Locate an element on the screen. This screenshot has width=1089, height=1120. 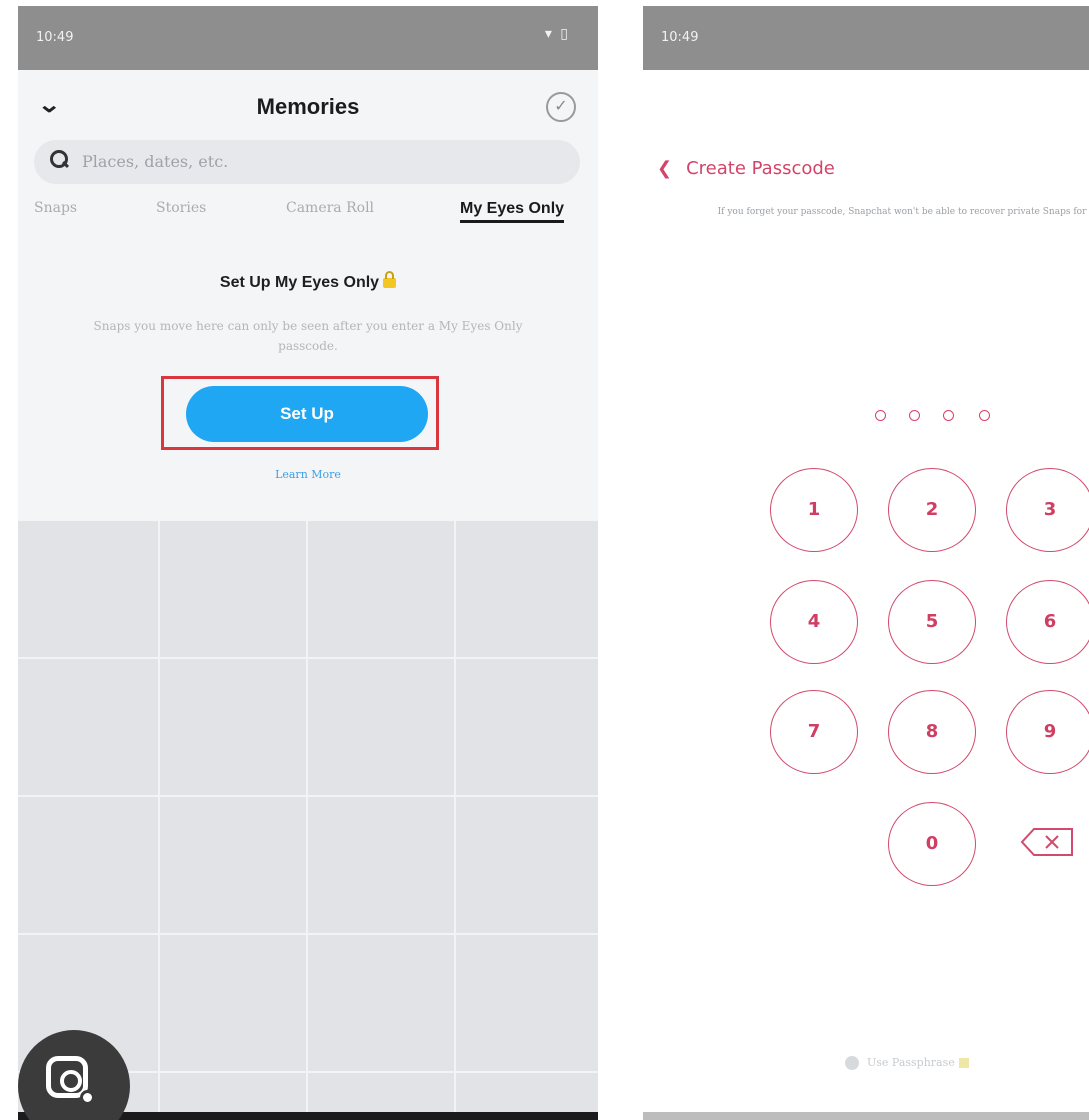
create-passcode-title: Create Passcode is located at coordinates (760, 168).